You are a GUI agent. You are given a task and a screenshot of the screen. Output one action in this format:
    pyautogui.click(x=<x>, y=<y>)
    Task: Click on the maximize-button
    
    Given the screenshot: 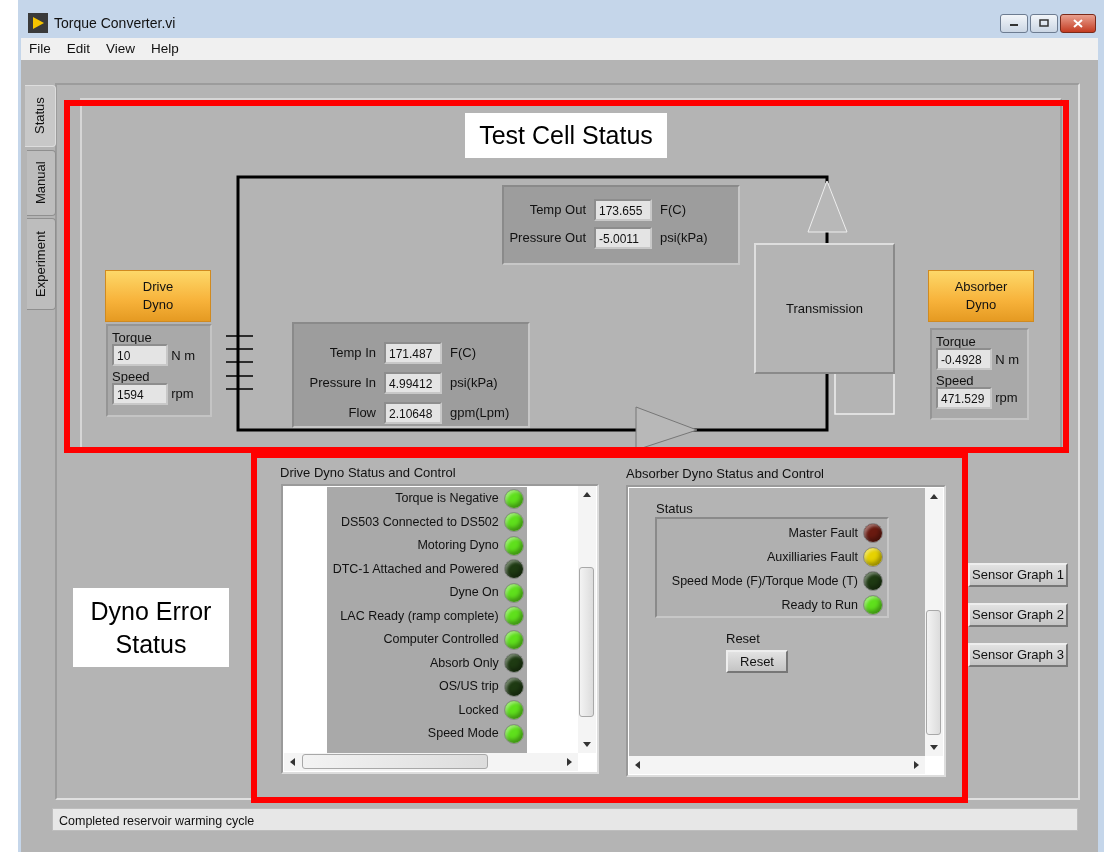 What is the action you would take?
    pyautogui.click(x=1044, y=23)
    